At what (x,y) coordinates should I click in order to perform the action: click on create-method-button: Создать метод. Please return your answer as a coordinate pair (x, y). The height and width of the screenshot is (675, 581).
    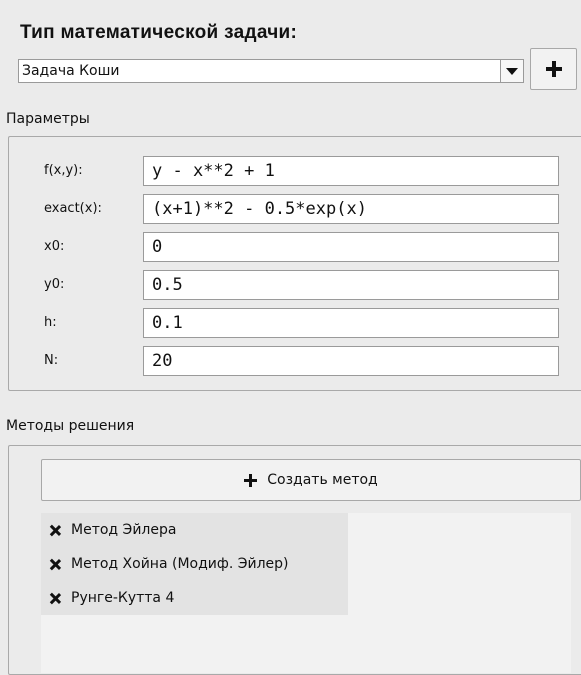
    Looking at the image, I should click on (311, 480).